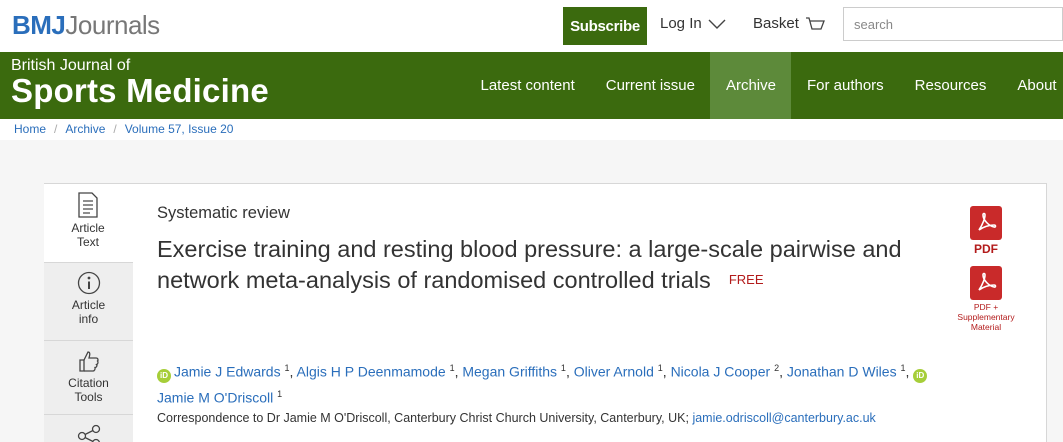 The width and height of the screenshot is (1063, 442). I want to click on pdf-label: PDF, so click(986, 249).